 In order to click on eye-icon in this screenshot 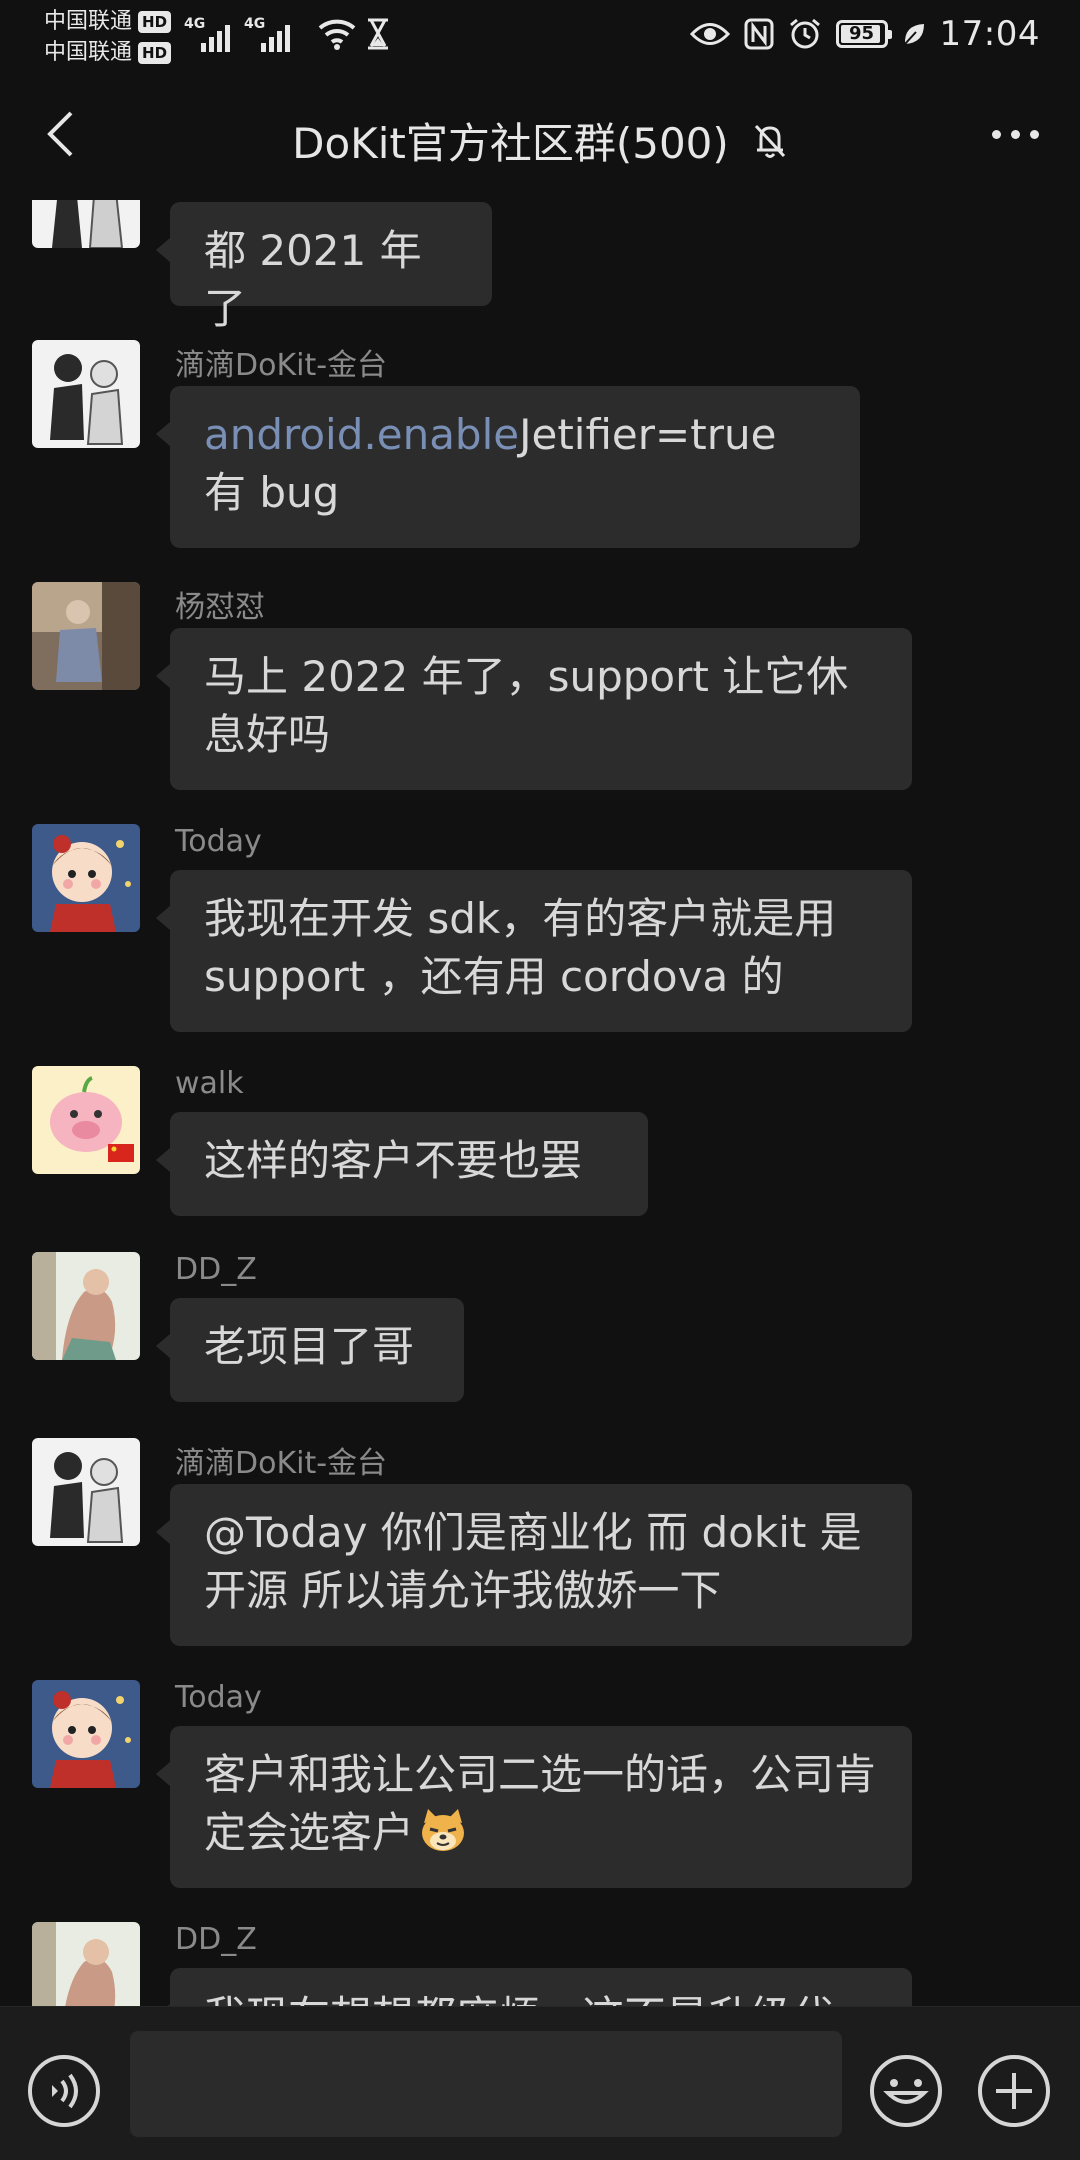, I will do `click(709, 34)`.